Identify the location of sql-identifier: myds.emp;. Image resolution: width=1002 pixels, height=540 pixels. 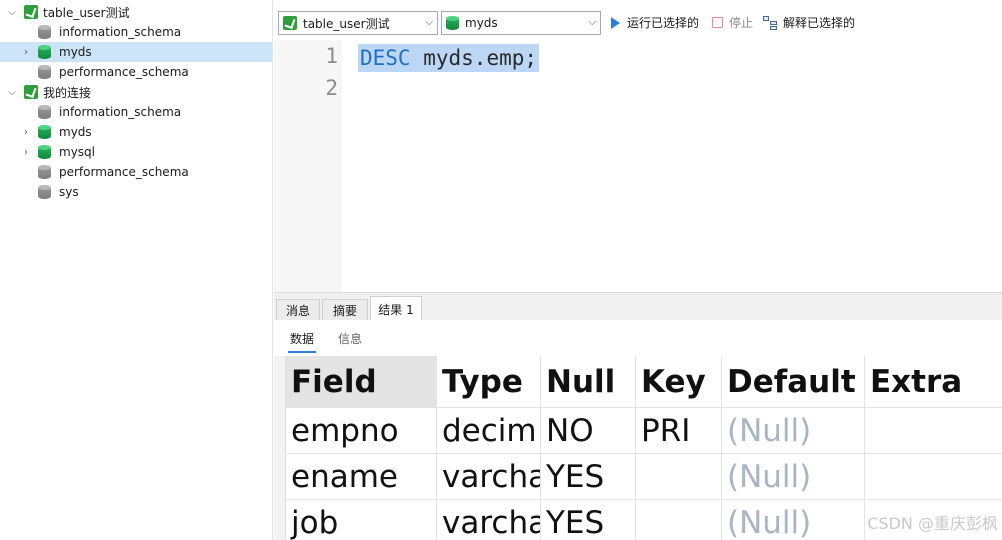
(480, 58).